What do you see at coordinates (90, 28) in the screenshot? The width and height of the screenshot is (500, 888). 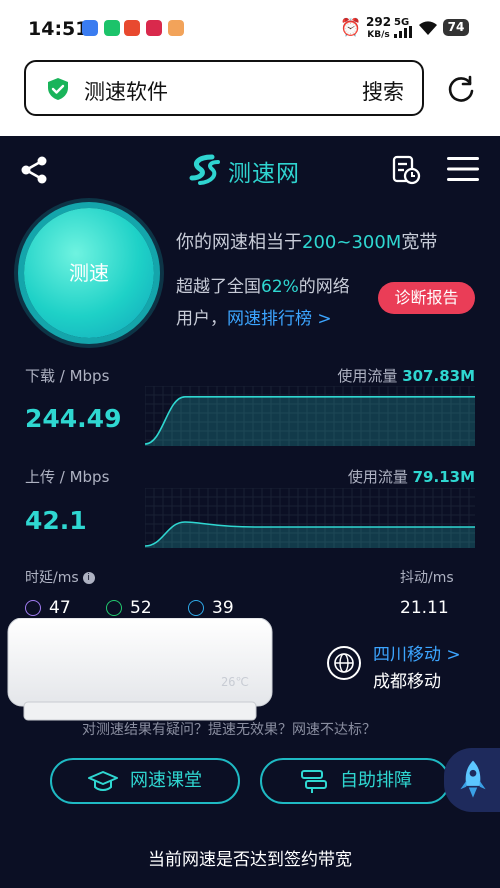 I see `app-notification-icon` at bounding box center [90, 28].